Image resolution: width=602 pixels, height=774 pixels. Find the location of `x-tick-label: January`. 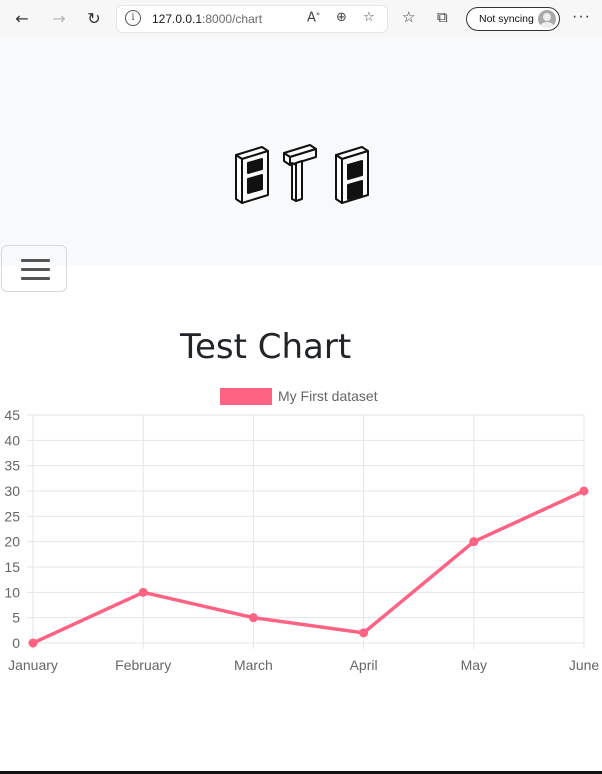

x-tick-label: January is located at coordinates (33, 665).